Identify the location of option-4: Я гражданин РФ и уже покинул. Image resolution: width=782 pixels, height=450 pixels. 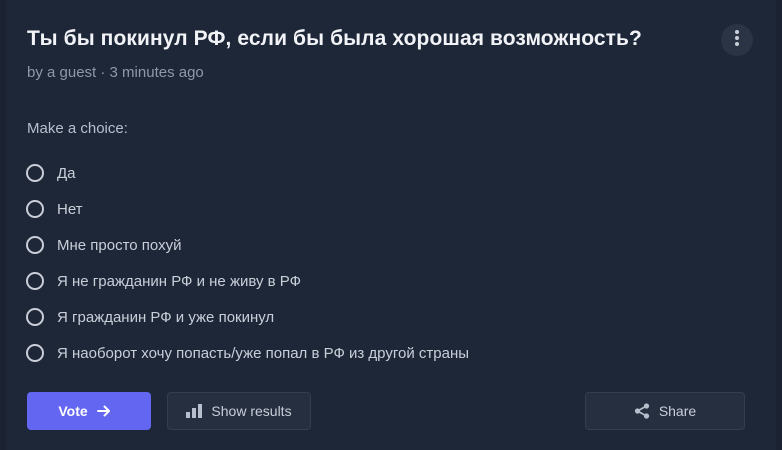
(247, 317).